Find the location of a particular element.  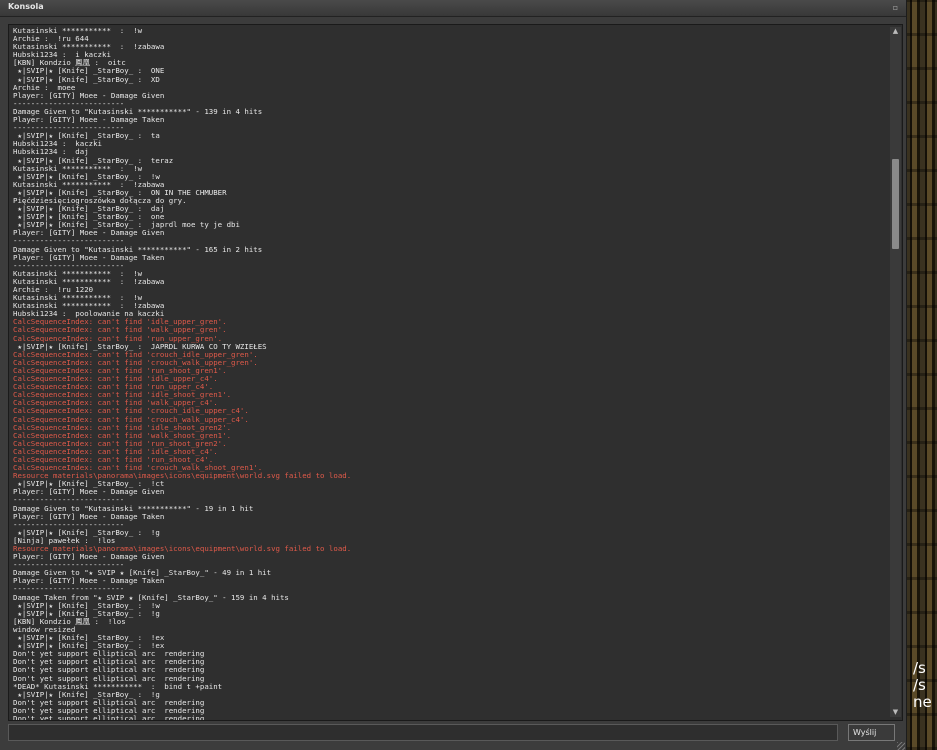

close-icon: ▫ is located at coordinates (895, 7).